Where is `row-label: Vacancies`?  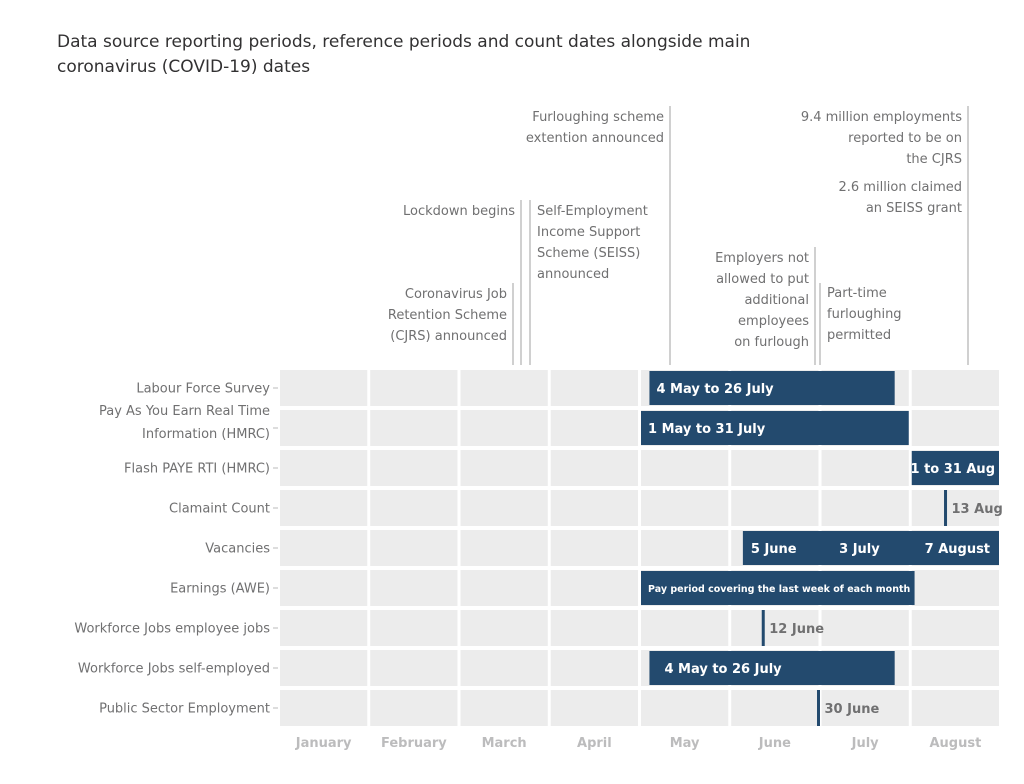
row-label: Vacancies is located at coordinates (237, 549).